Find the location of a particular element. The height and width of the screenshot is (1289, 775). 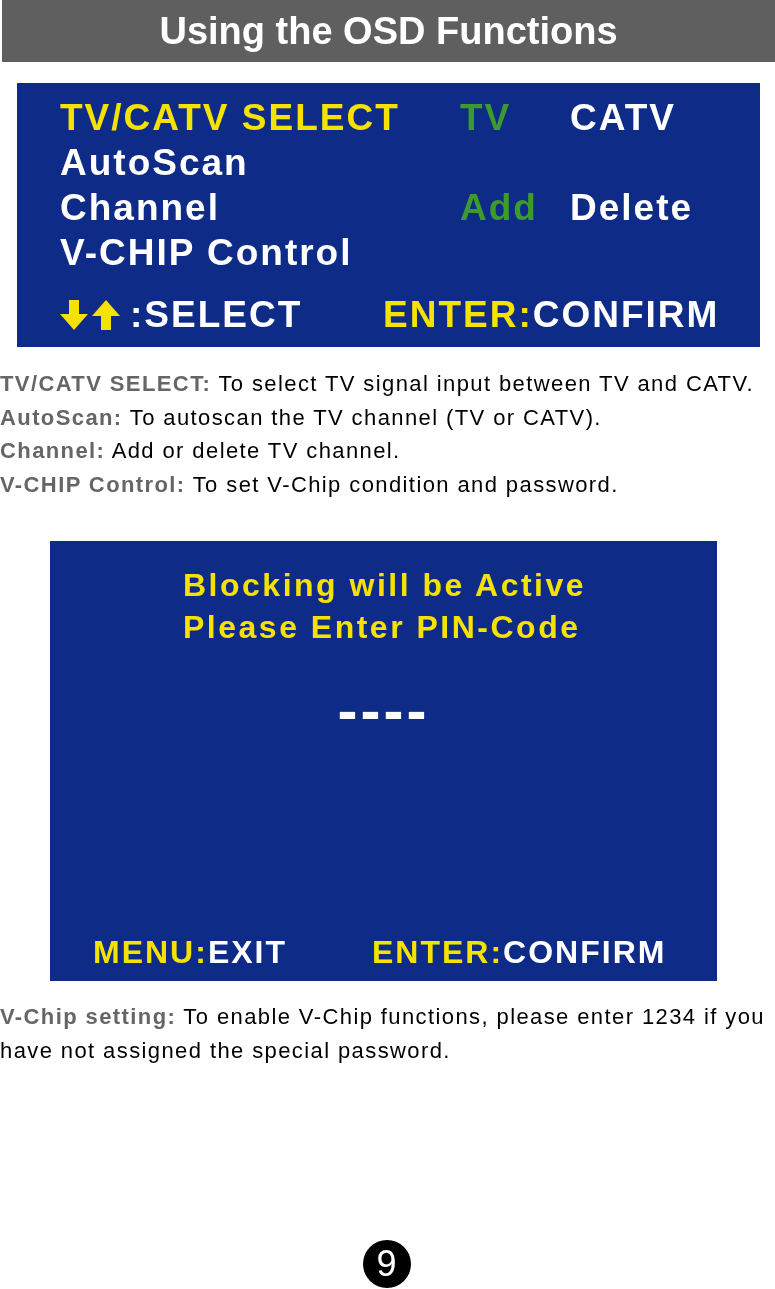

up-arrow-icon is located at coordinates (106, 314).